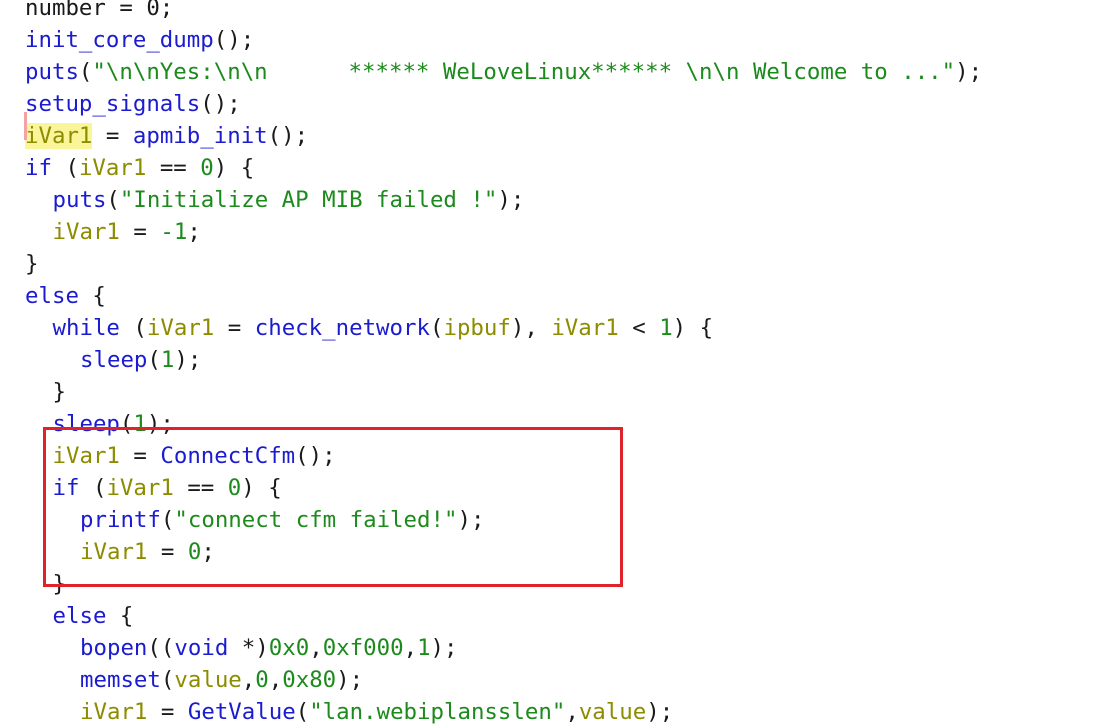 The height and width of the screenshot is (728, 1114). Describe the element at coordinates (201, 648) in the screenshot. I see `code-token-kw: void` at that location.